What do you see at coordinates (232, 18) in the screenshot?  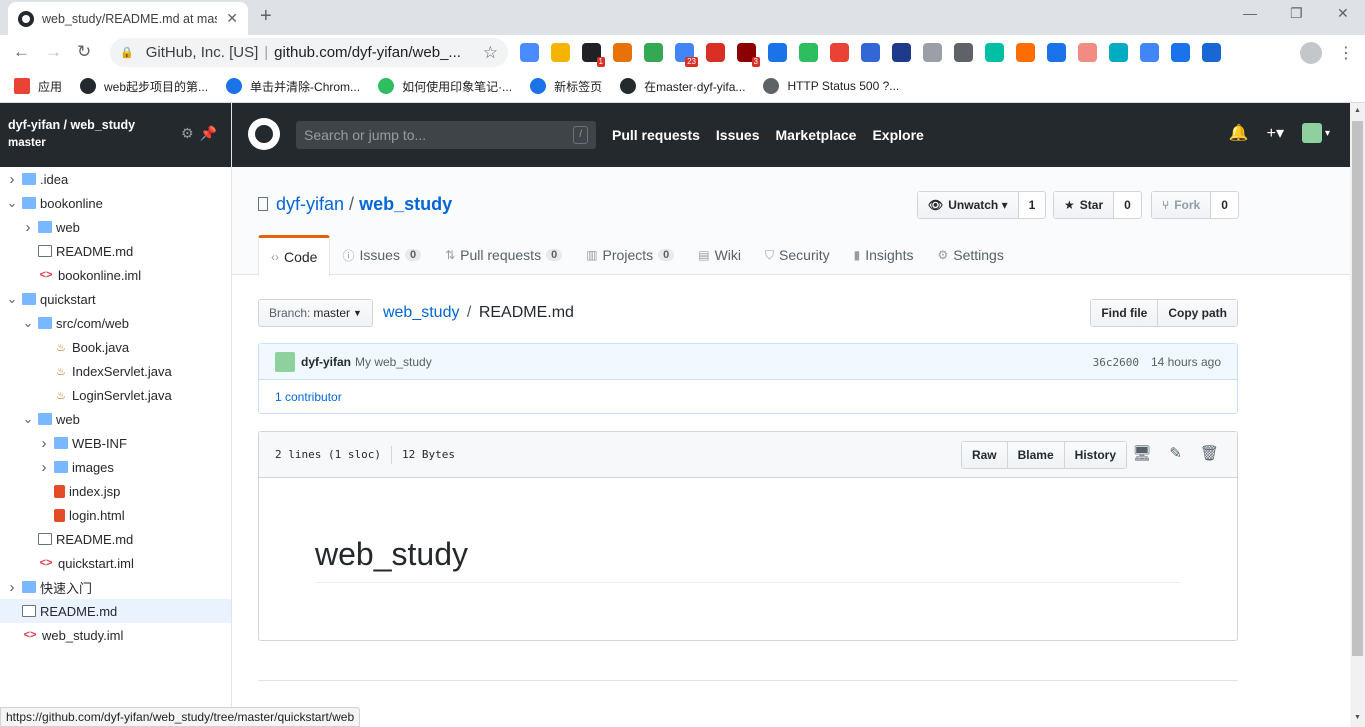 I see `close-tab-icon: ✕` at bounding box center [232, 18].